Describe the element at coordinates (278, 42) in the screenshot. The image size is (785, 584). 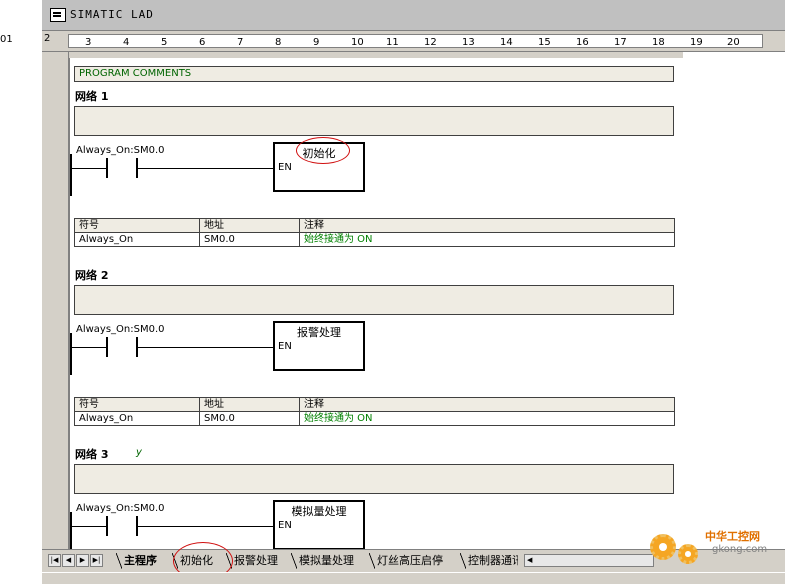
I see `ruler-tick: 8` at that location.